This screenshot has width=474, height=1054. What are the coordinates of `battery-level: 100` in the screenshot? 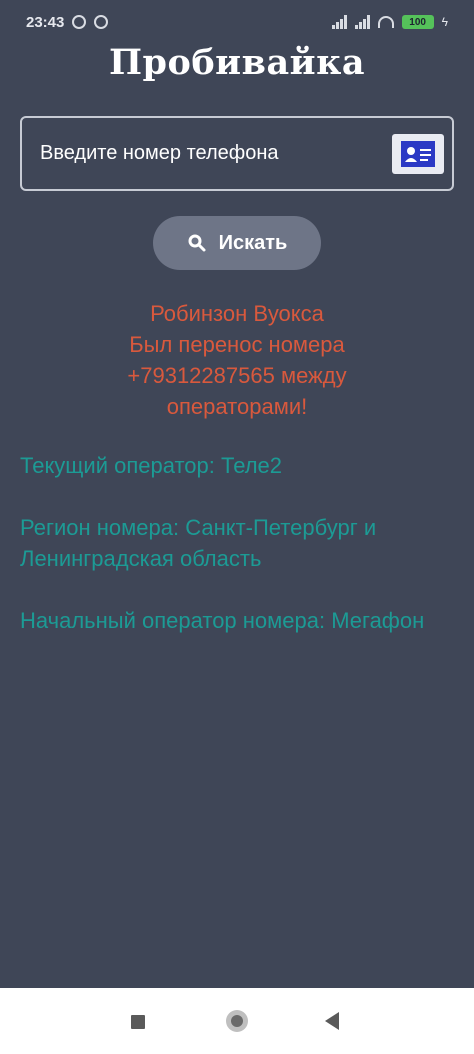 It's located at (417, 22).